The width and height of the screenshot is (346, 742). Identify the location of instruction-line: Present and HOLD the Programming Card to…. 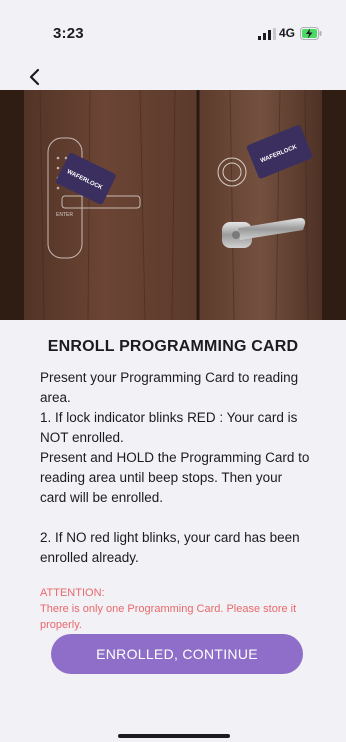
(175, 477).